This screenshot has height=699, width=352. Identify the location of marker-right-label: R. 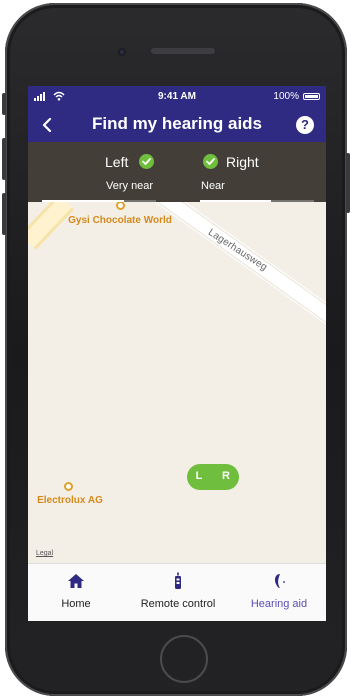
(226, 476).